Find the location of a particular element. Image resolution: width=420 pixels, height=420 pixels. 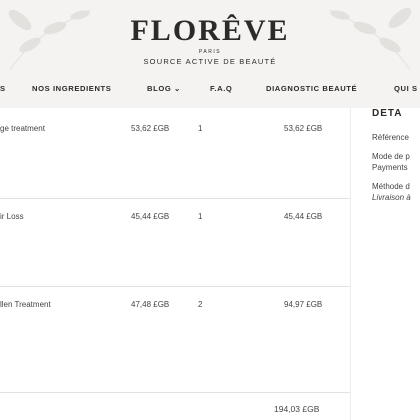

item-unit-price: 45,44 £GB is located at coordinates (150, 216).